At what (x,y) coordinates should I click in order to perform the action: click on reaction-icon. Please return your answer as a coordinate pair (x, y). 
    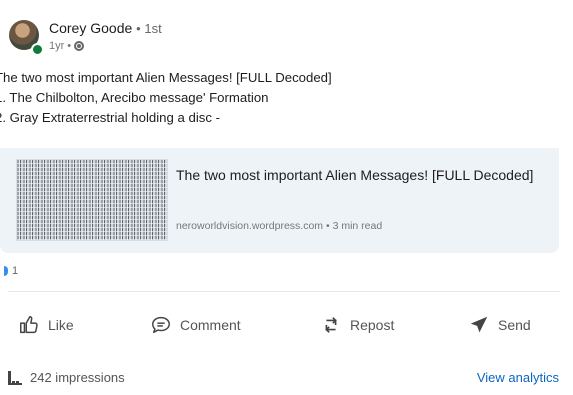
    Looking at the image, I should click on (6, 271).